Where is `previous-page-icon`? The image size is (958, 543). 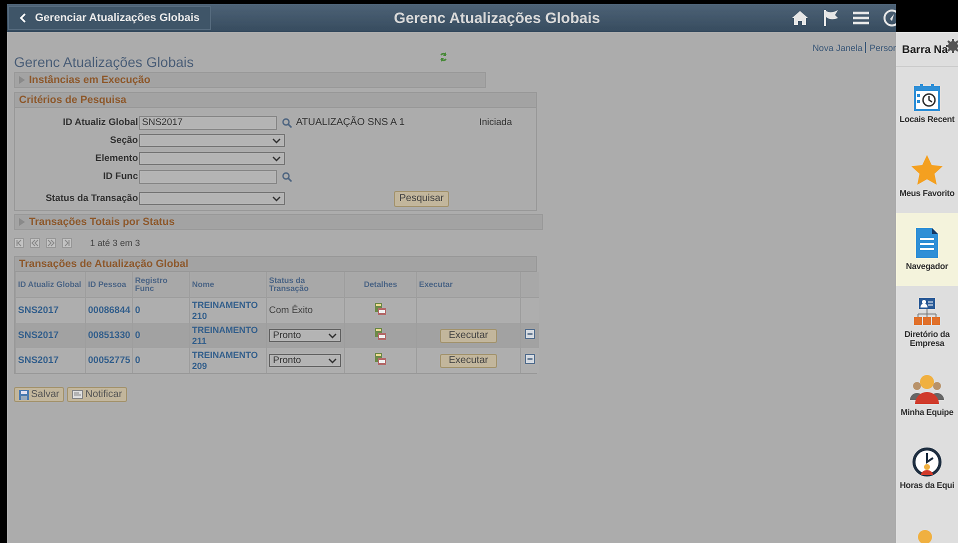 previous-page-icon is located at coordinates (35, 243).